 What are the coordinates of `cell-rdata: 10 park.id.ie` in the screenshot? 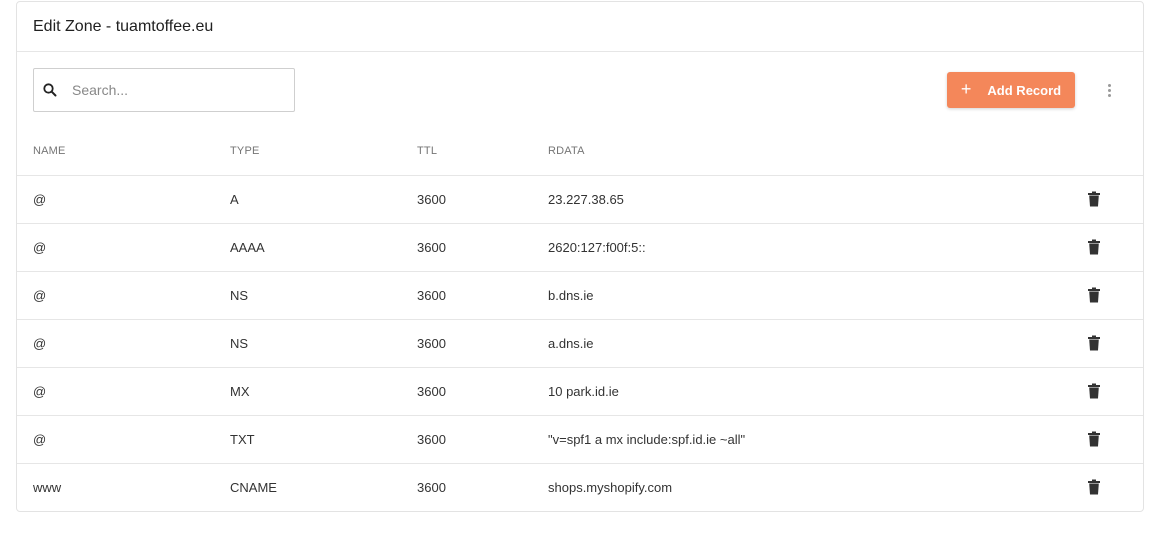 It's located at (817, 391).